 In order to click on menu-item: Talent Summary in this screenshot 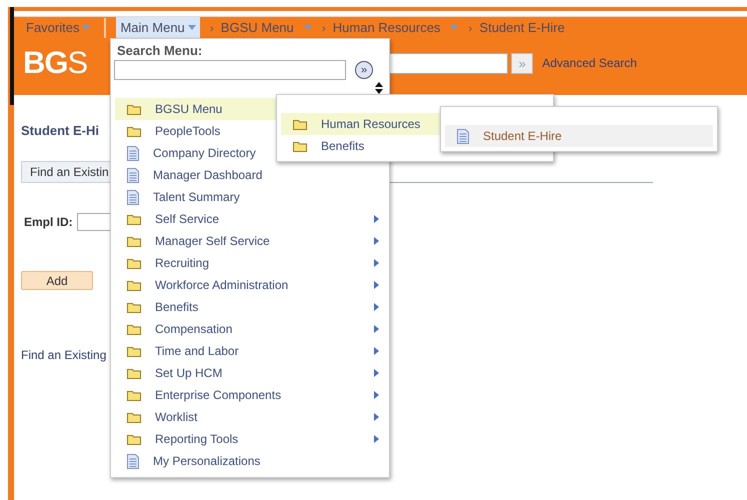, I will do `click(250, 197)`.